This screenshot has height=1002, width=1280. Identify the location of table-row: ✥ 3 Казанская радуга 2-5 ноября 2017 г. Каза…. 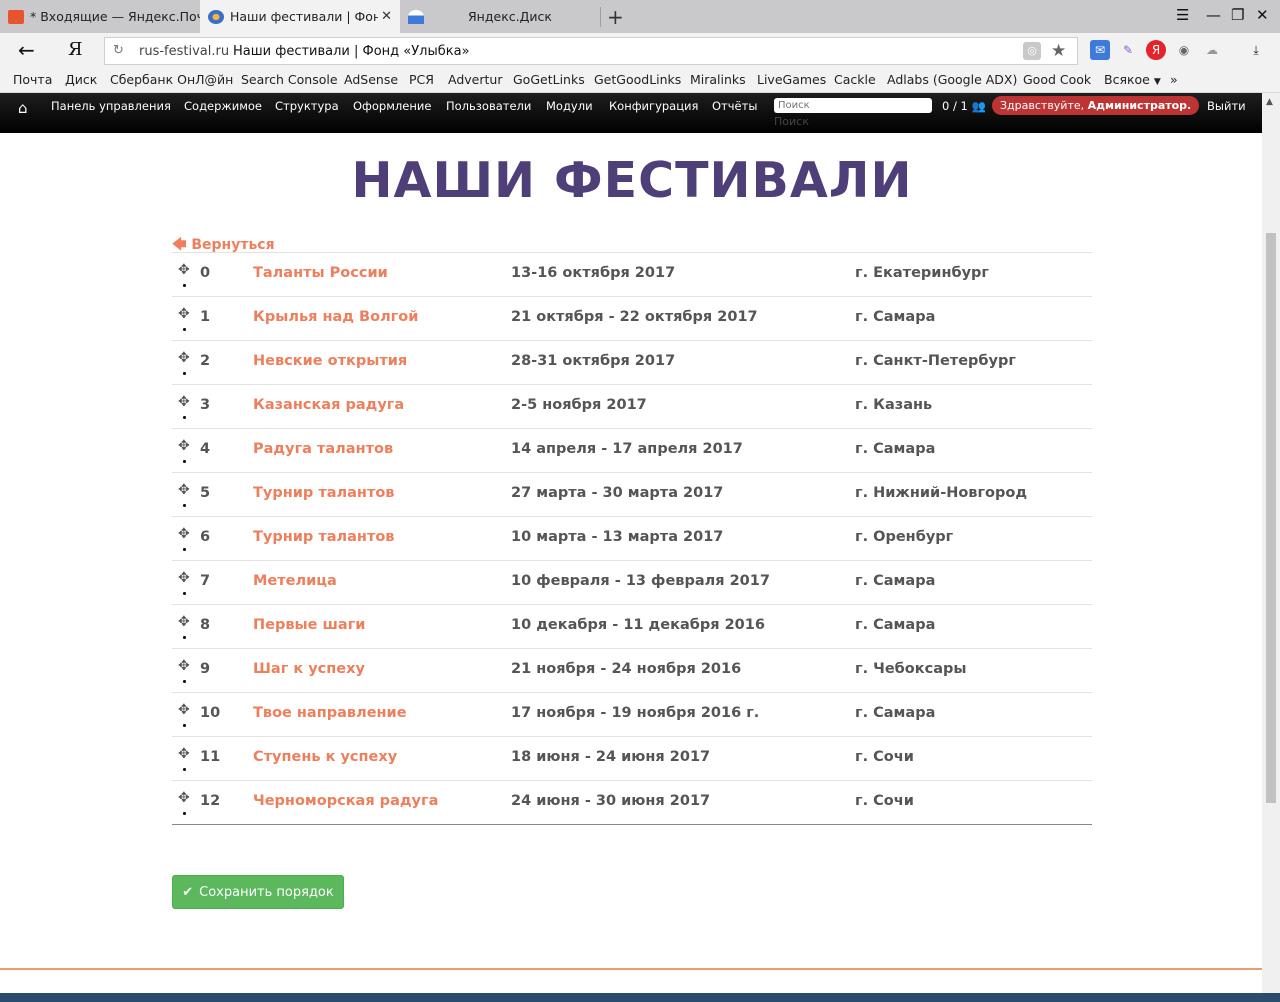
(632, 407).